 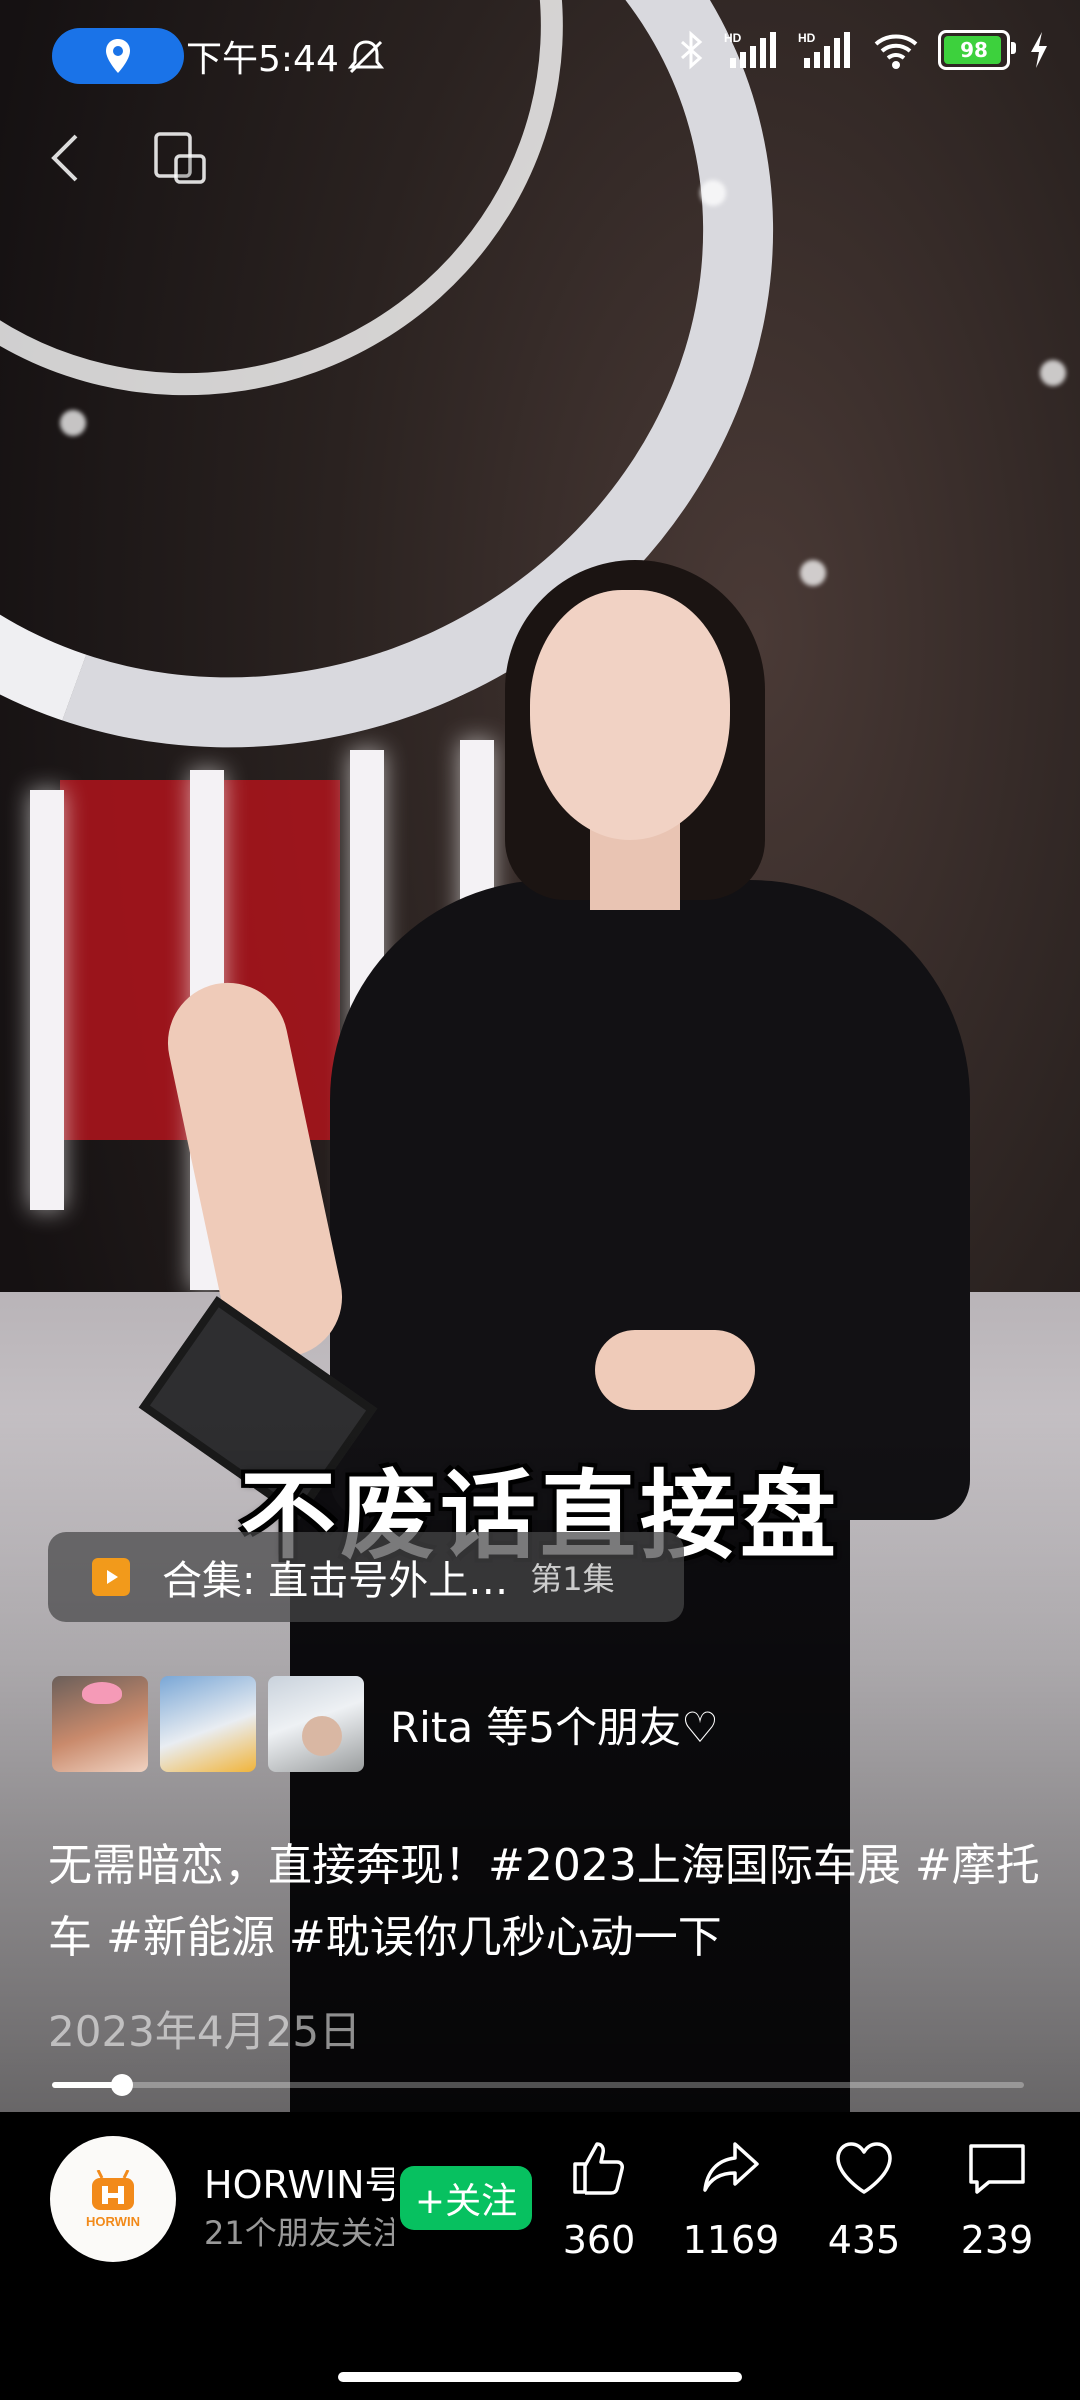 What do you see at coordinates (598, 2168) in the screenshot?
I see `thumbs-up-icon` at bounding box center [598, 2168].